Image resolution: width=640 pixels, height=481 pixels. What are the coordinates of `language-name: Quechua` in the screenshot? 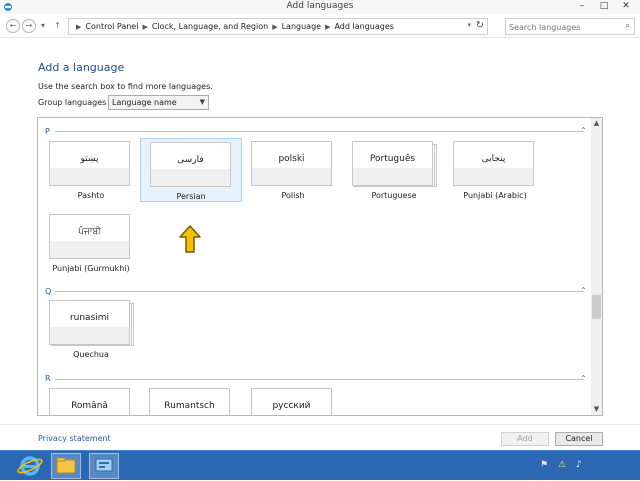 It's located at (91, 354).